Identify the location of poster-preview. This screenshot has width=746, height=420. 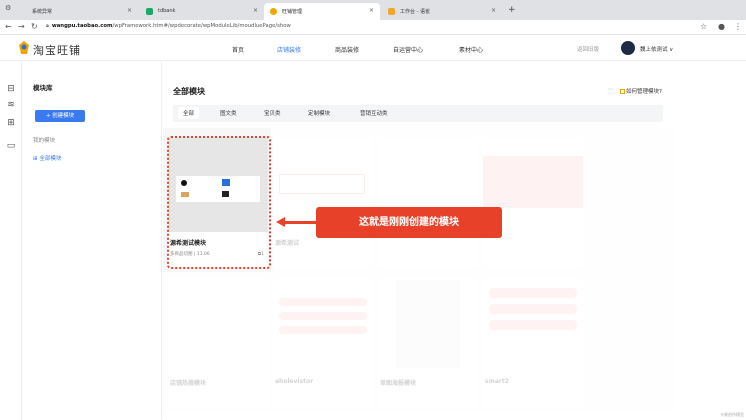
(428, 324).